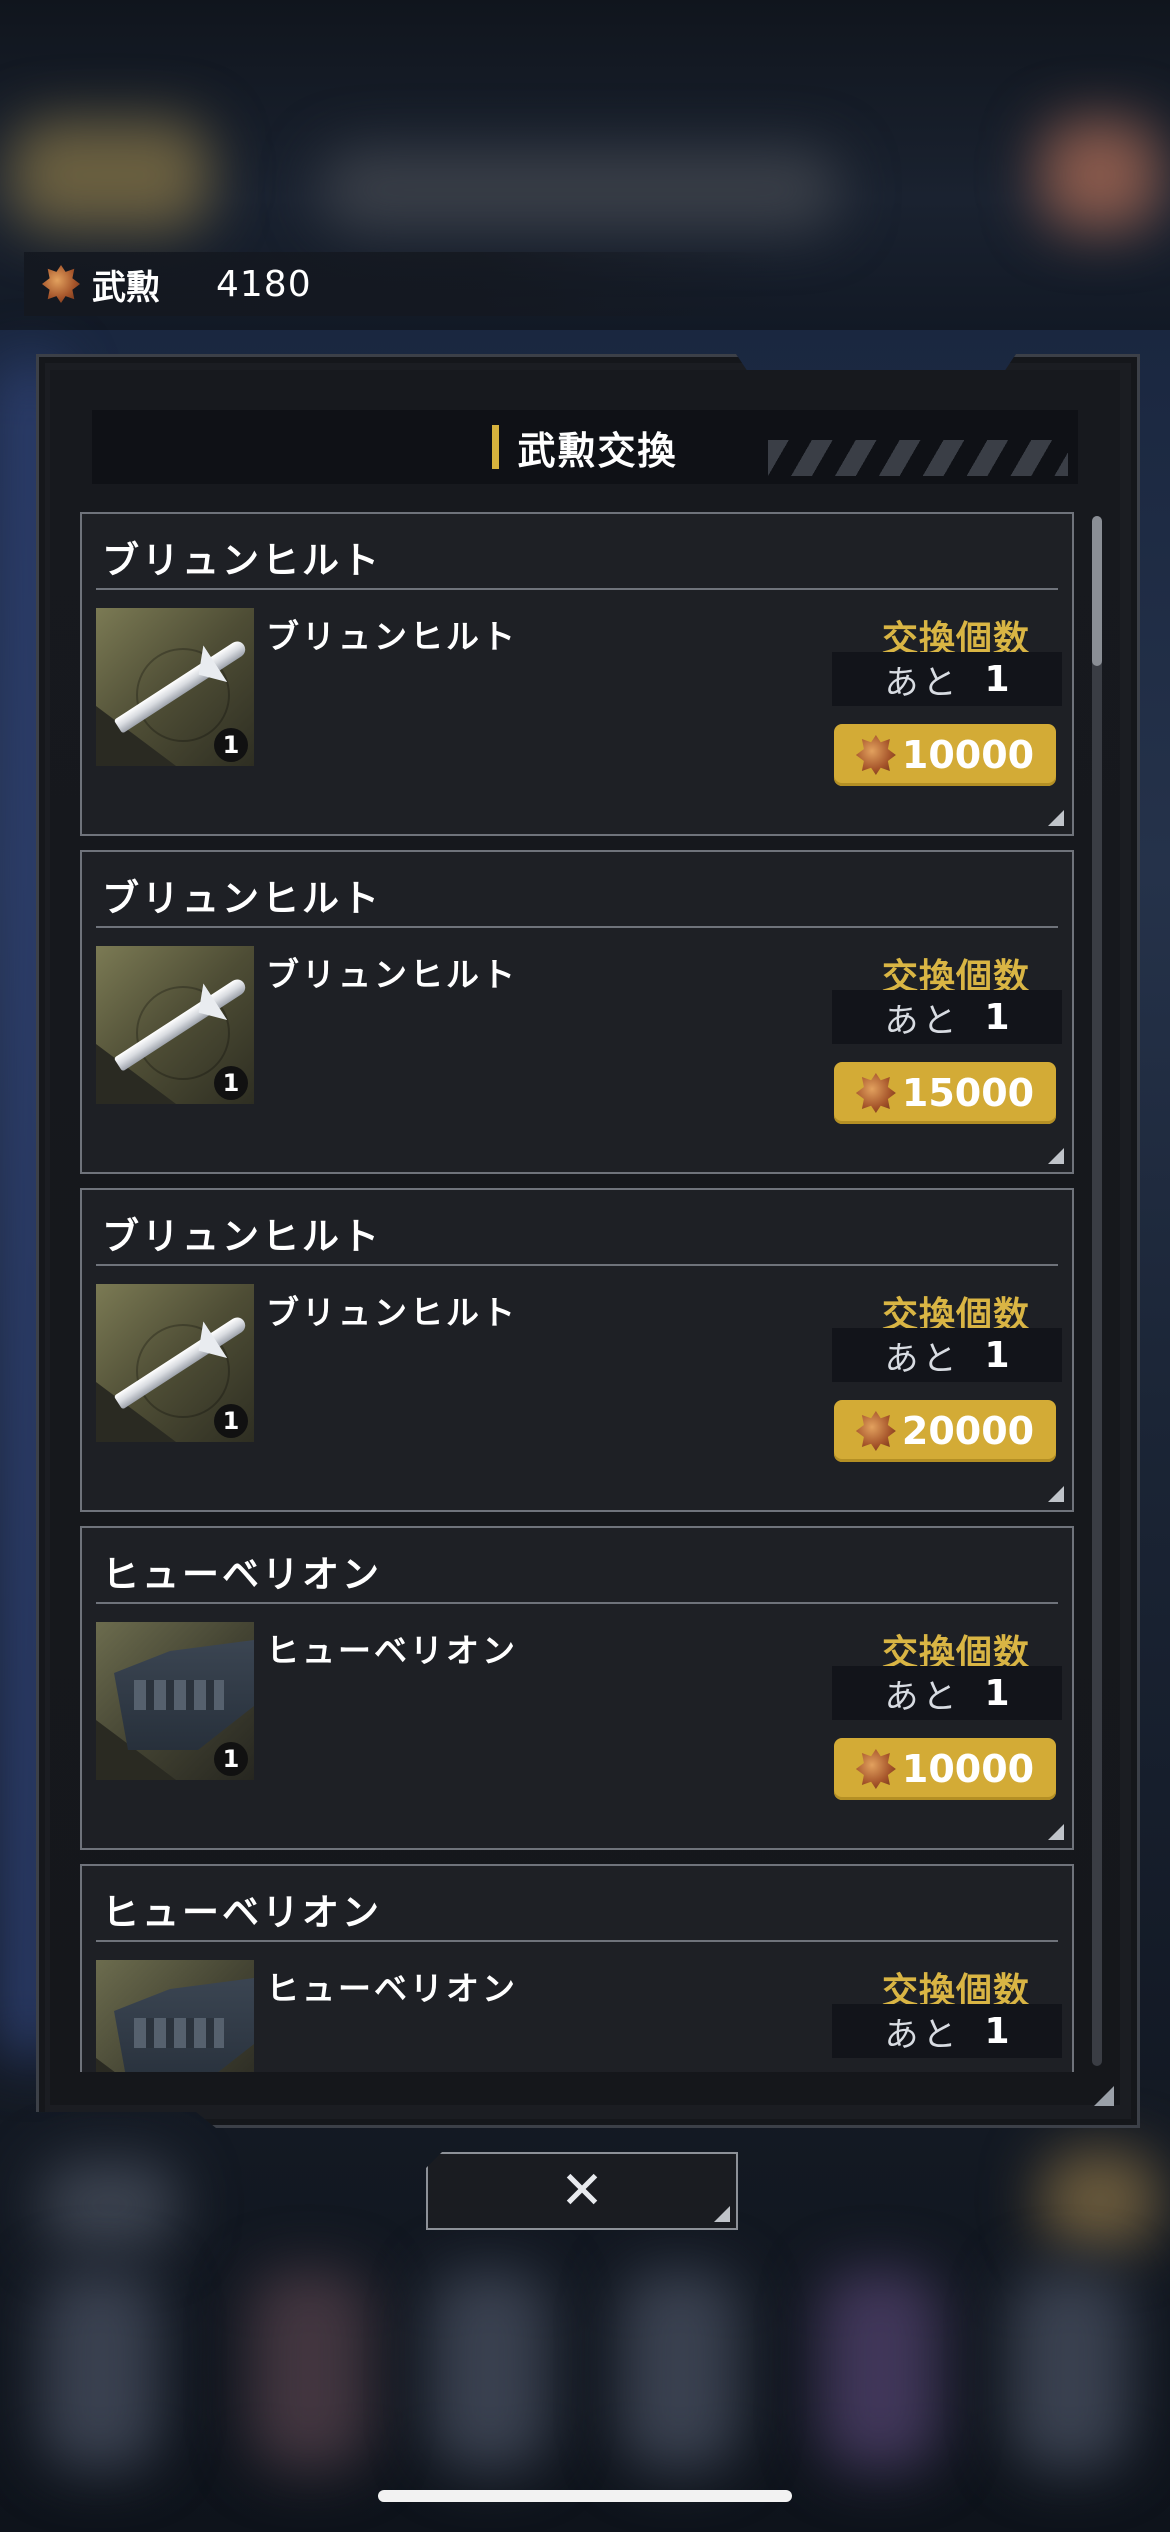 This screenshot has width=1170, height=2532. What do you see at coordinates (585, 2496) in the screenshot?
I see `home-indicator` at bounding box center [585, 2496].